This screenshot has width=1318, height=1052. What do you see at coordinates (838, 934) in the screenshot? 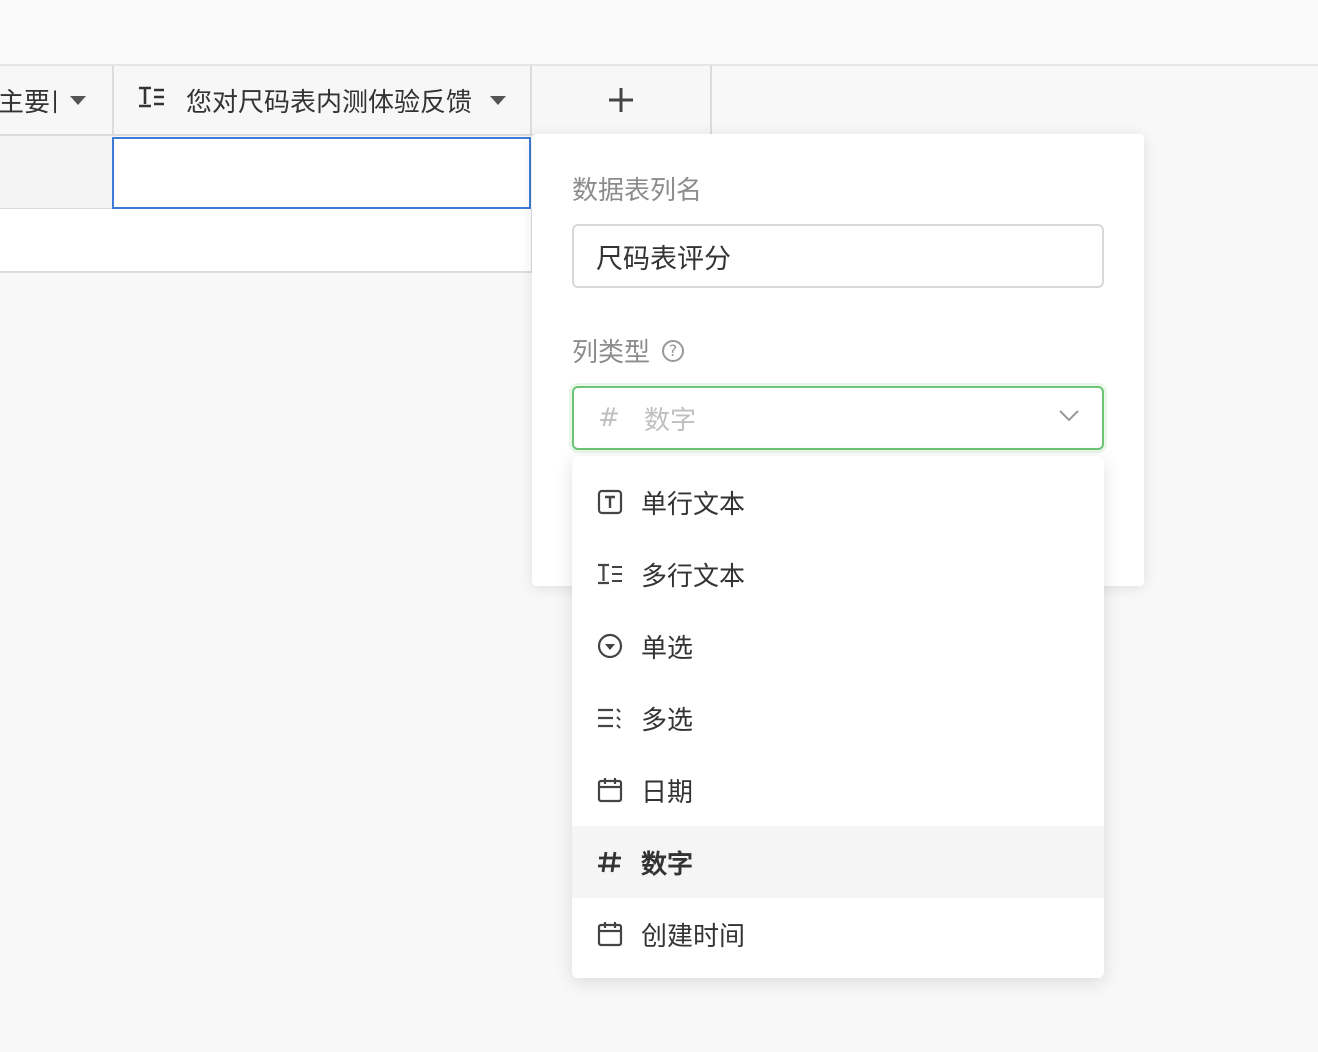
I see `dropdown-option-created-time: 创建时间` at bounding box center [838, 934].